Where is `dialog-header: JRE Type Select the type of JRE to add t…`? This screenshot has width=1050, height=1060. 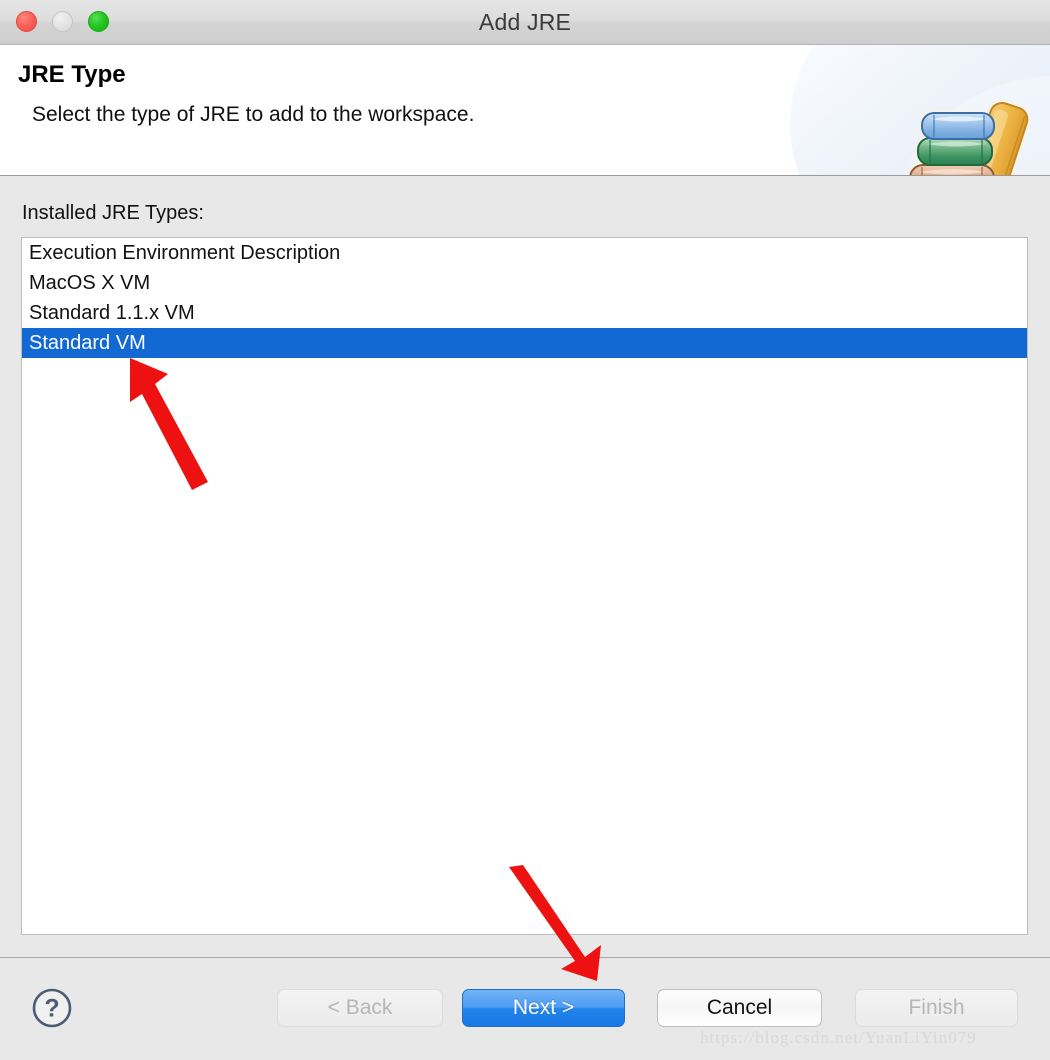
dialog-header: JRE Type Select the type of JRE to add t… is located at coordinates (525, 110).